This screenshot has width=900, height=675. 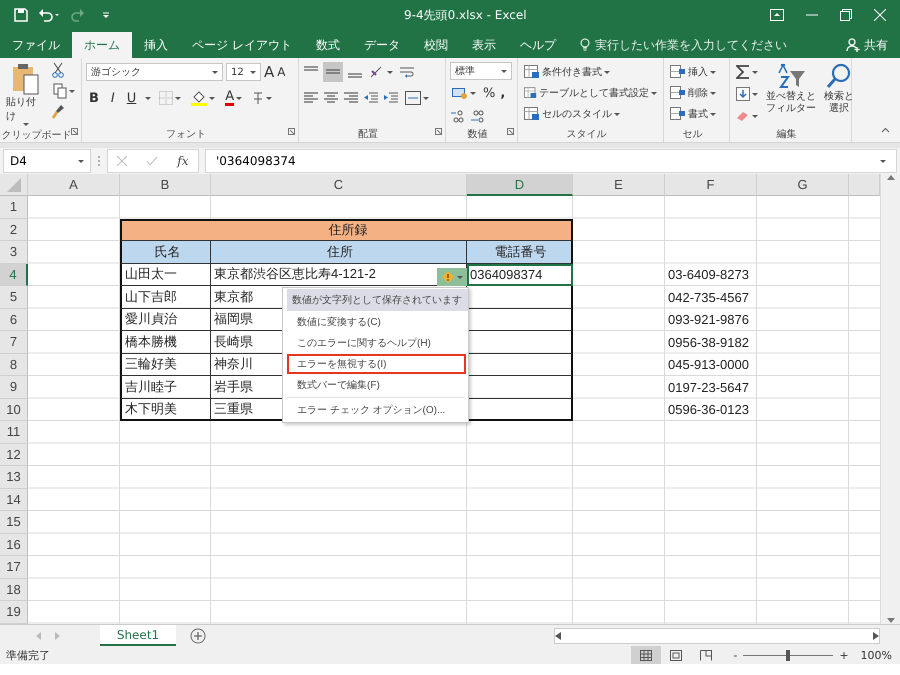 What do you see at coordinates (14, 252) in the screenshot?
I see `row-header: 3` at bounding box center [14, 252].